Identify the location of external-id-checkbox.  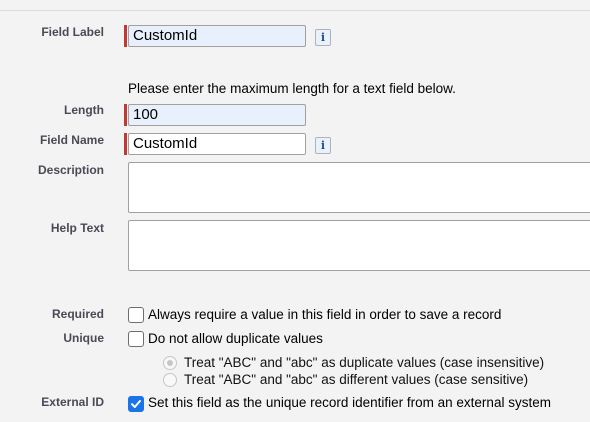
(136, 404).